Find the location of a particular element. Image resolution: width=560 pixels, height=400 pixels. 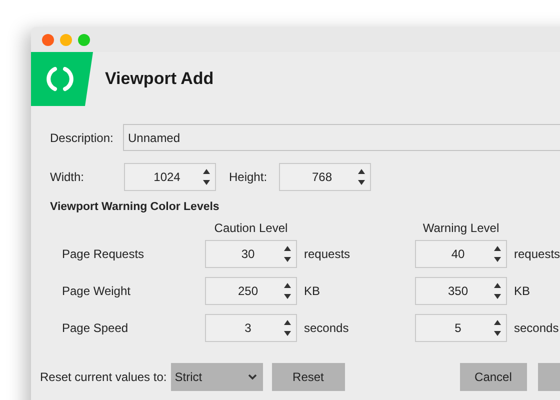

metric-label: Page Speed is located at coordinates (96, 328).